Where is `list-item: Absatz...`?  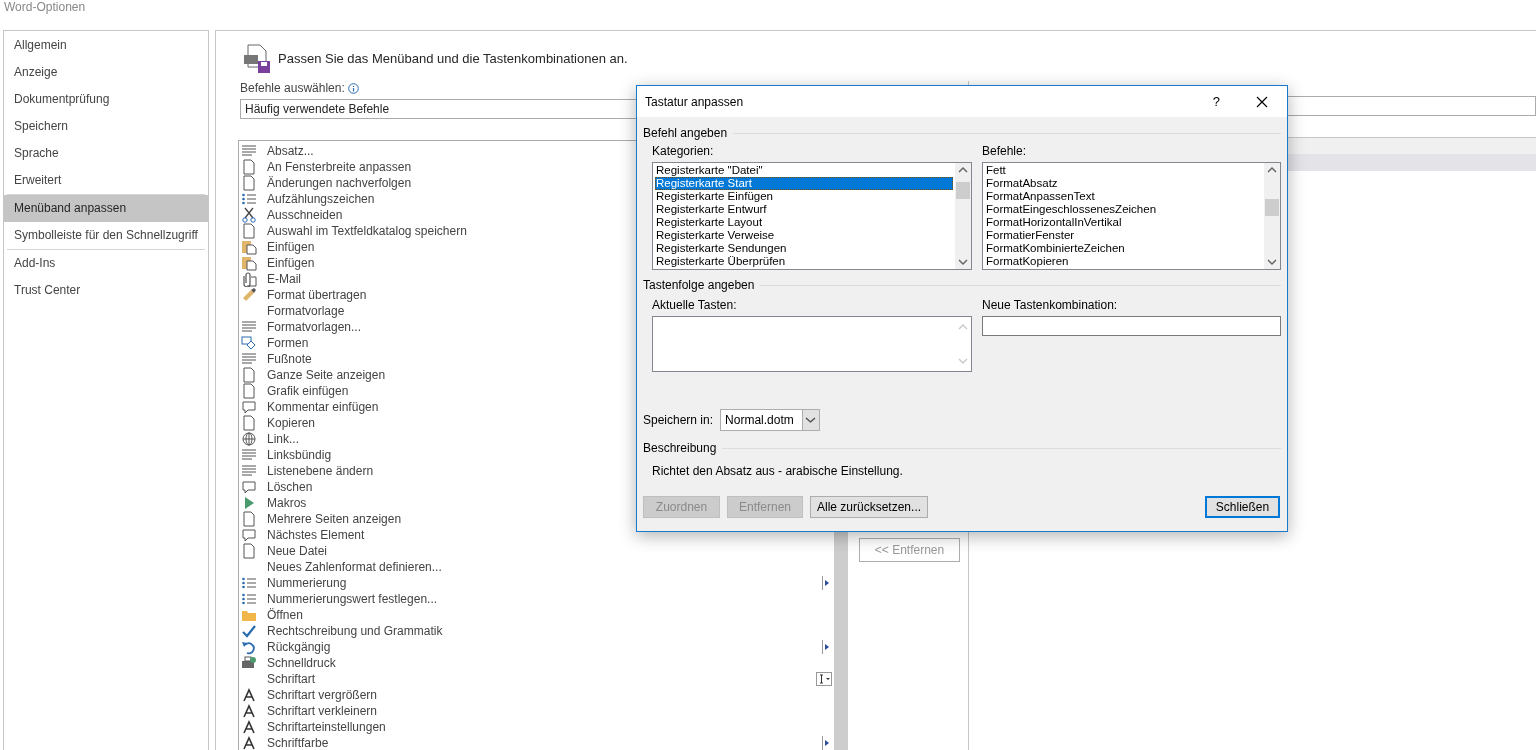
list-item: Absatz... is located at coordinates (290, 151).